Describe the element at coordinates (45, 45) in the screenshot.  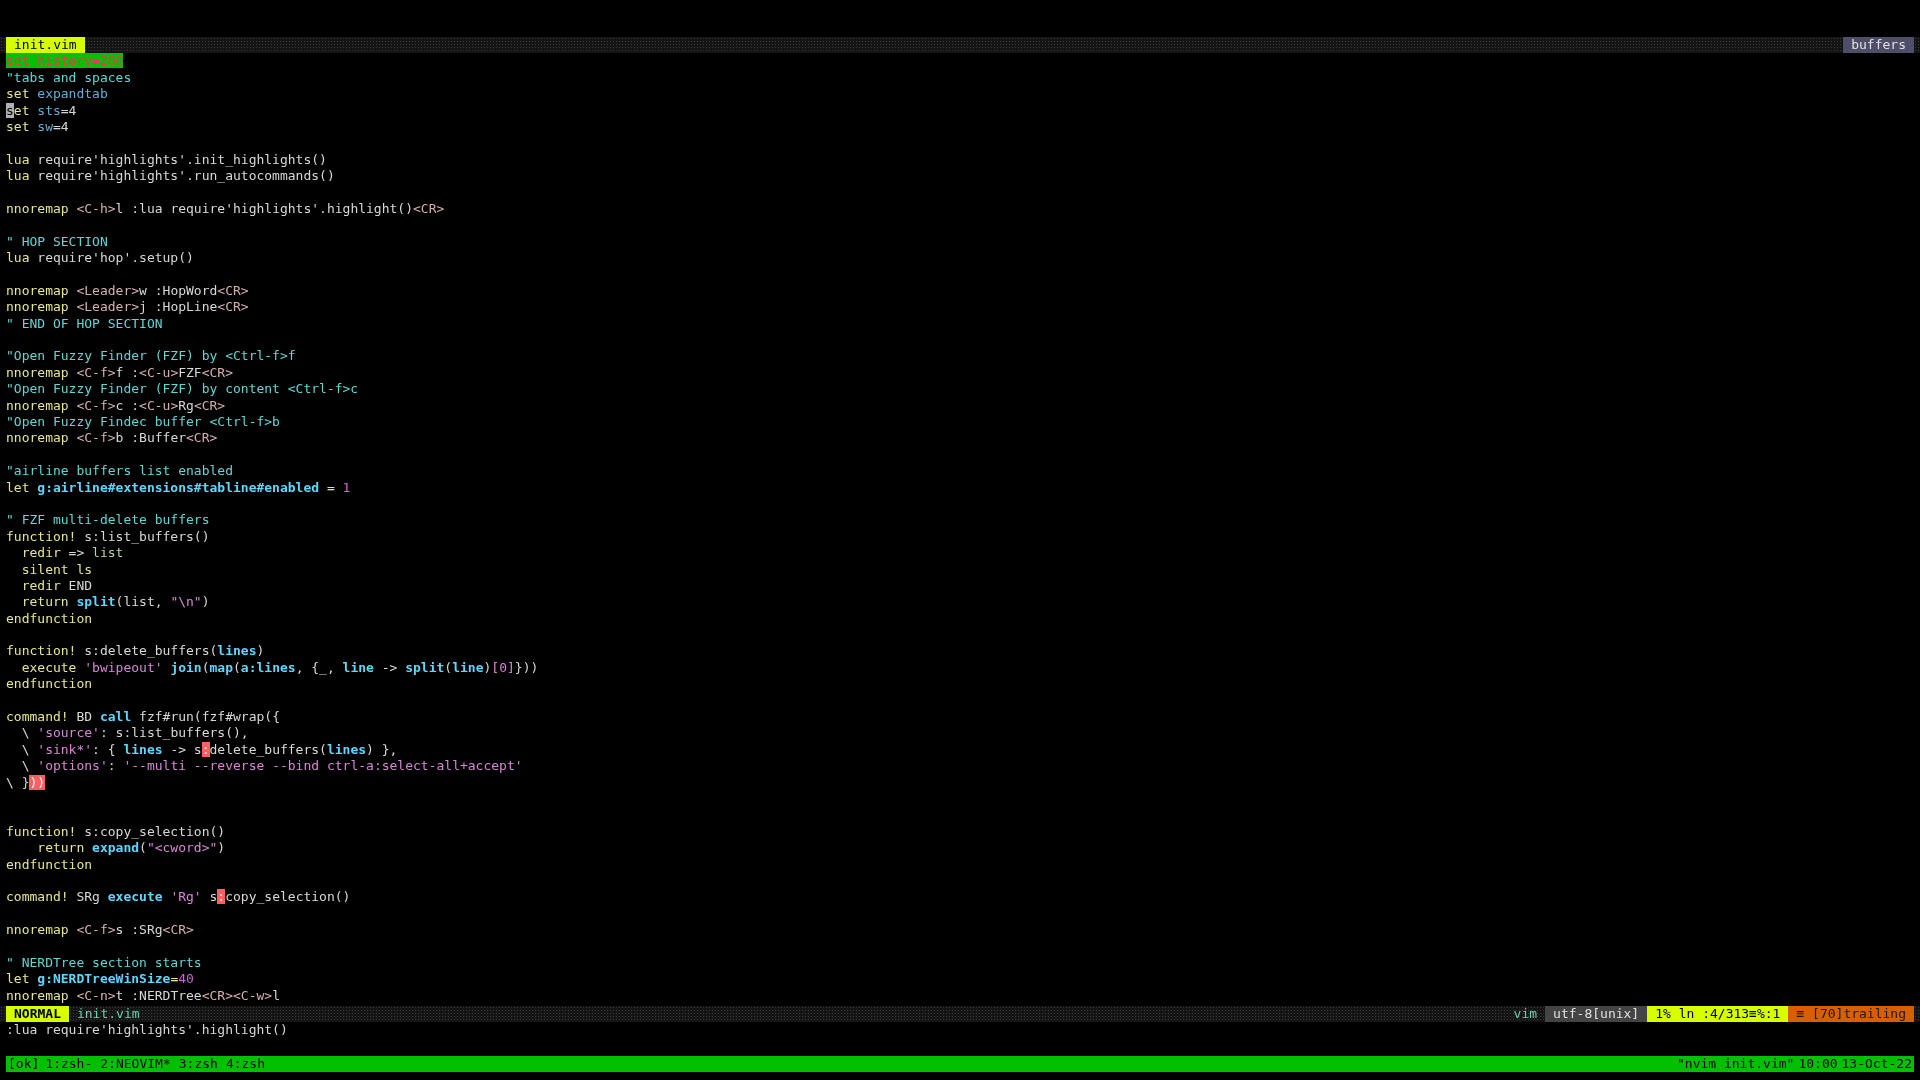
I see `buffer-tab: init.vim` at that location.